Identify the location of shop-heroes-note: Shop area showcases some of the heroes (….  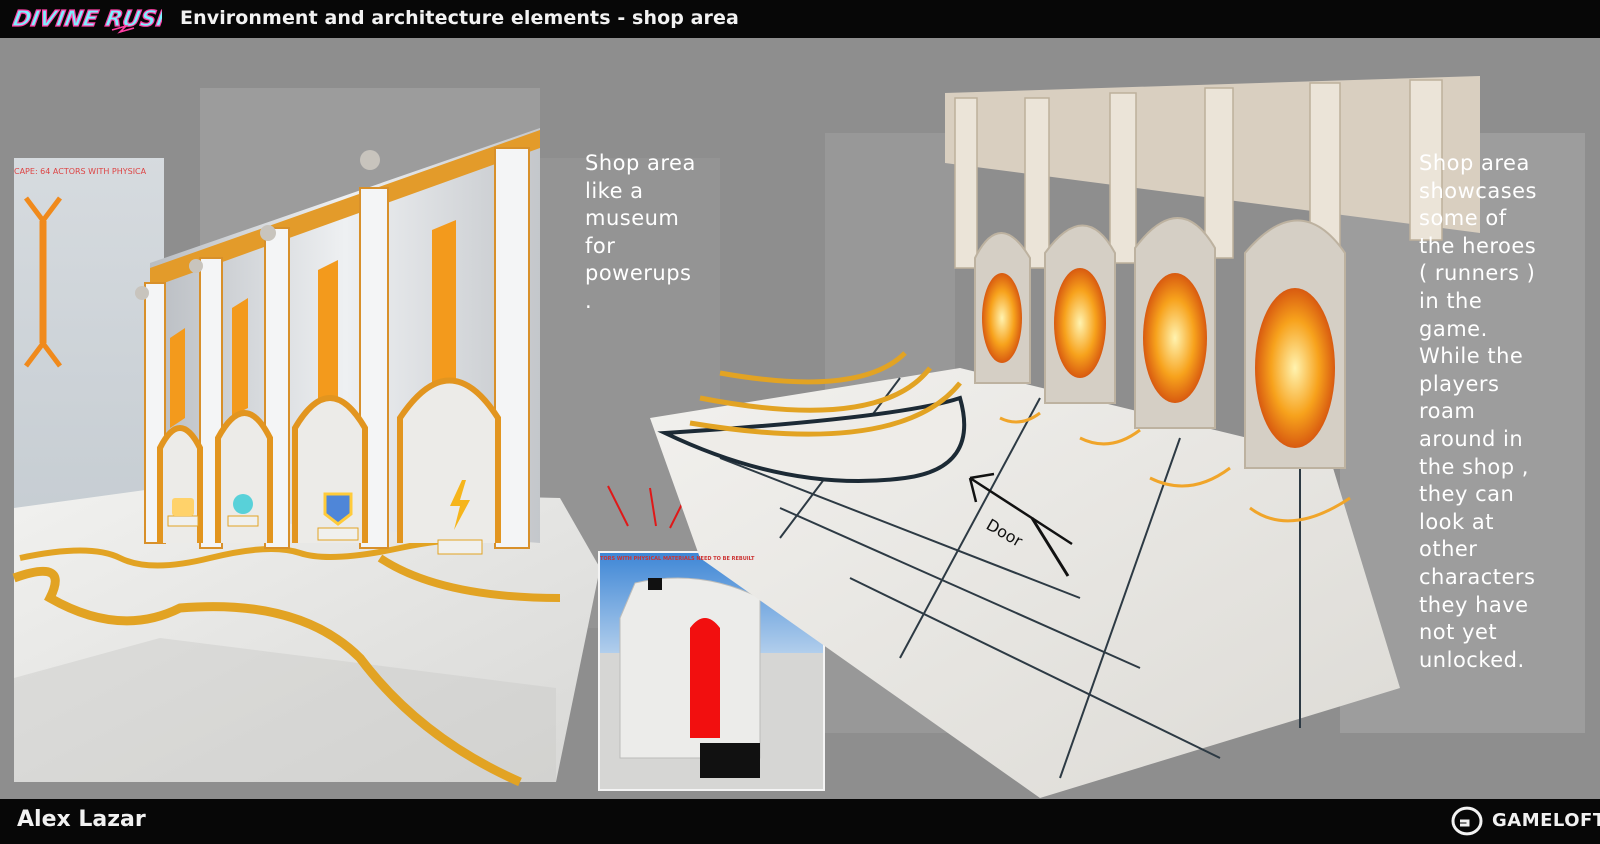
(1478, 411).